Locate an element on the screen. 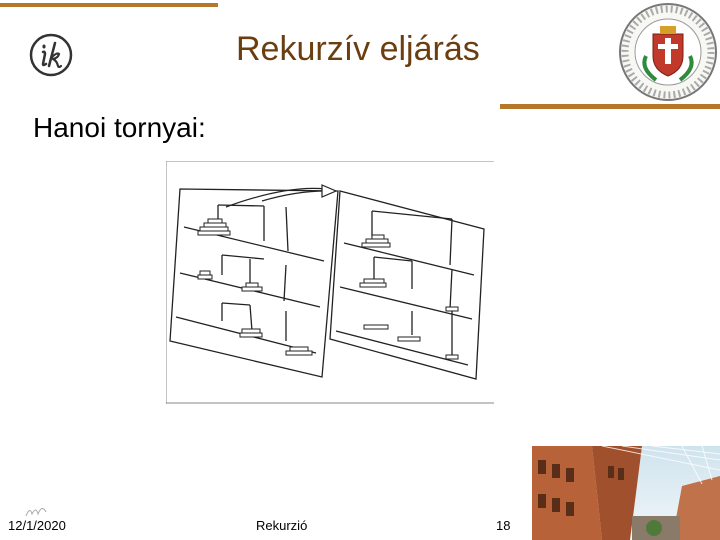 The height and width of the screenshot is (540, 720). university-seal-icon is located at coordinates (666, 52).